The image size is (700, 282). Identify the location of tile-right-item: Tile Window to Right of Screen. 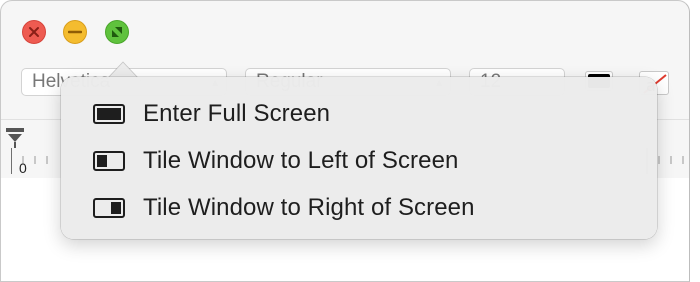
(359, 207).